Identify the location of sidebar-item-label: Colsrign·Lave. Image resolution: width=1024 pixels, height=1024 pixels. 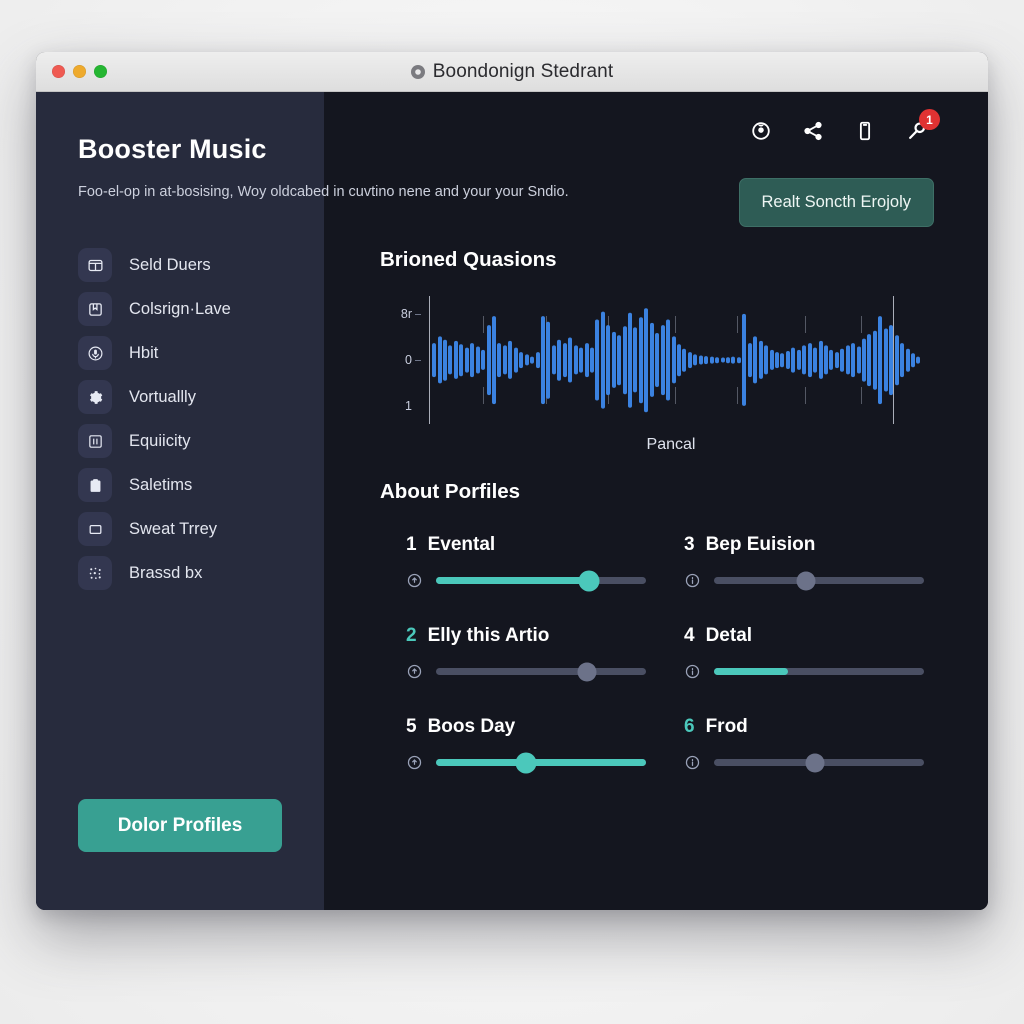
(180, 308).